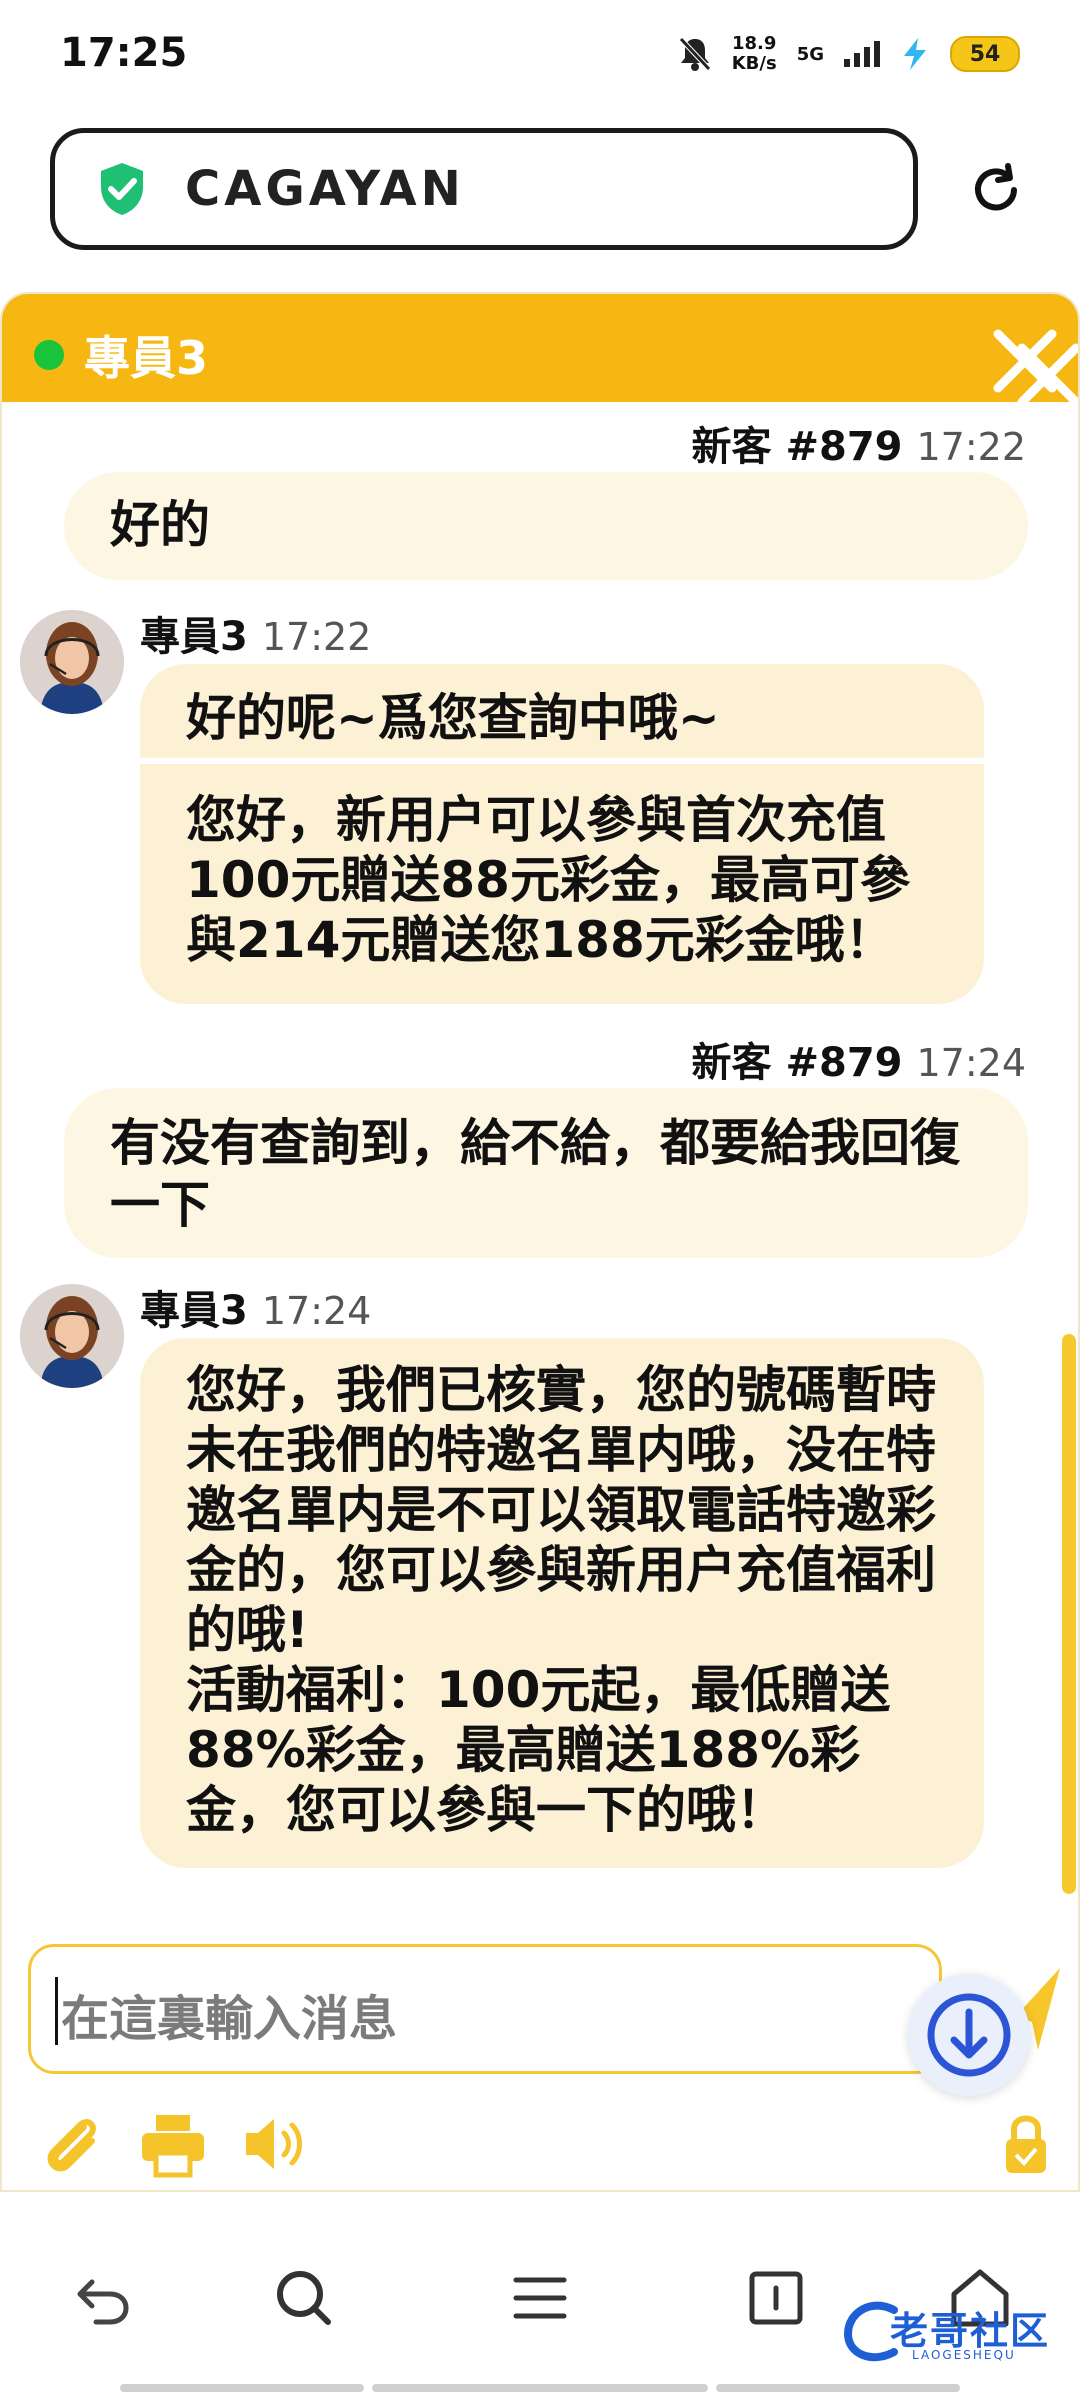 The image size is (1080, 2400). I want to click on menu-icon, so click(540, 2298).